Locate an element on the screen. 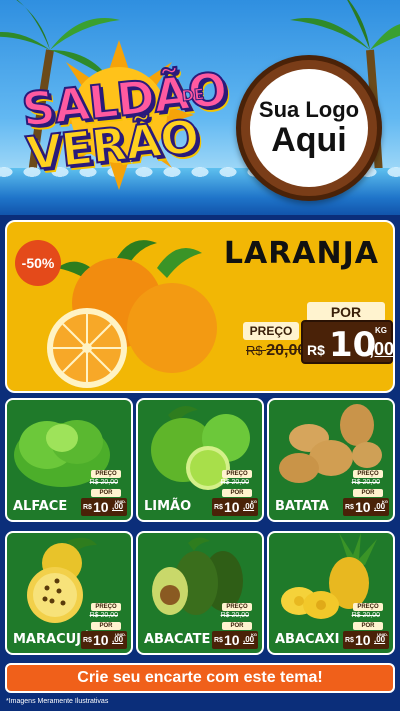 The image size is (400, 711). product-name: MARACUJÁ is located at coordinates (52, 639).